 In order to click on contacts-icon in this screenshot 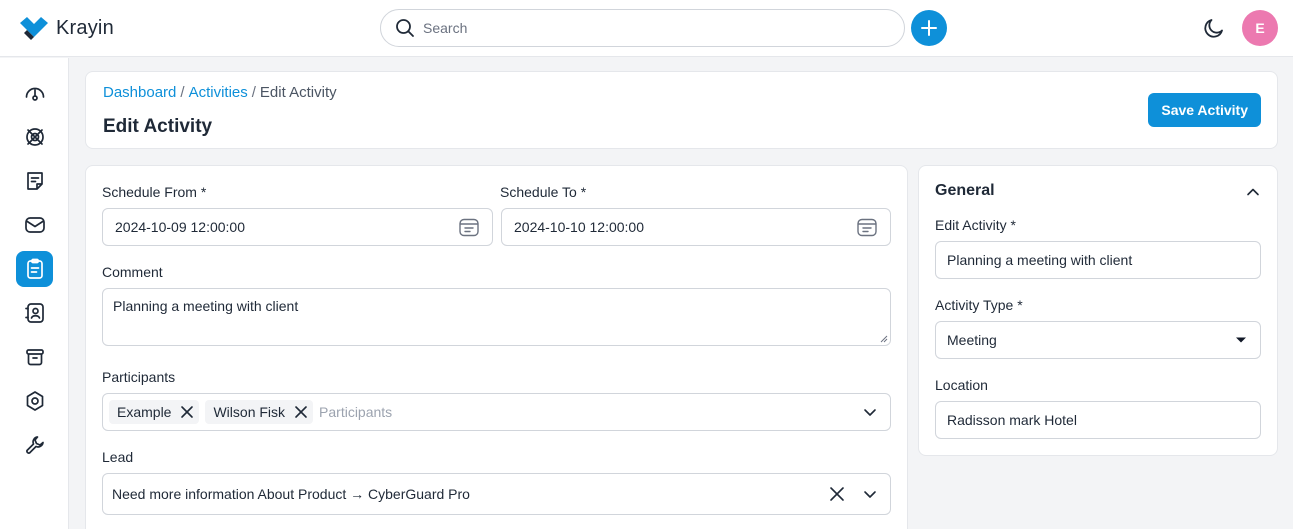, I will do `click(34, 313)`.